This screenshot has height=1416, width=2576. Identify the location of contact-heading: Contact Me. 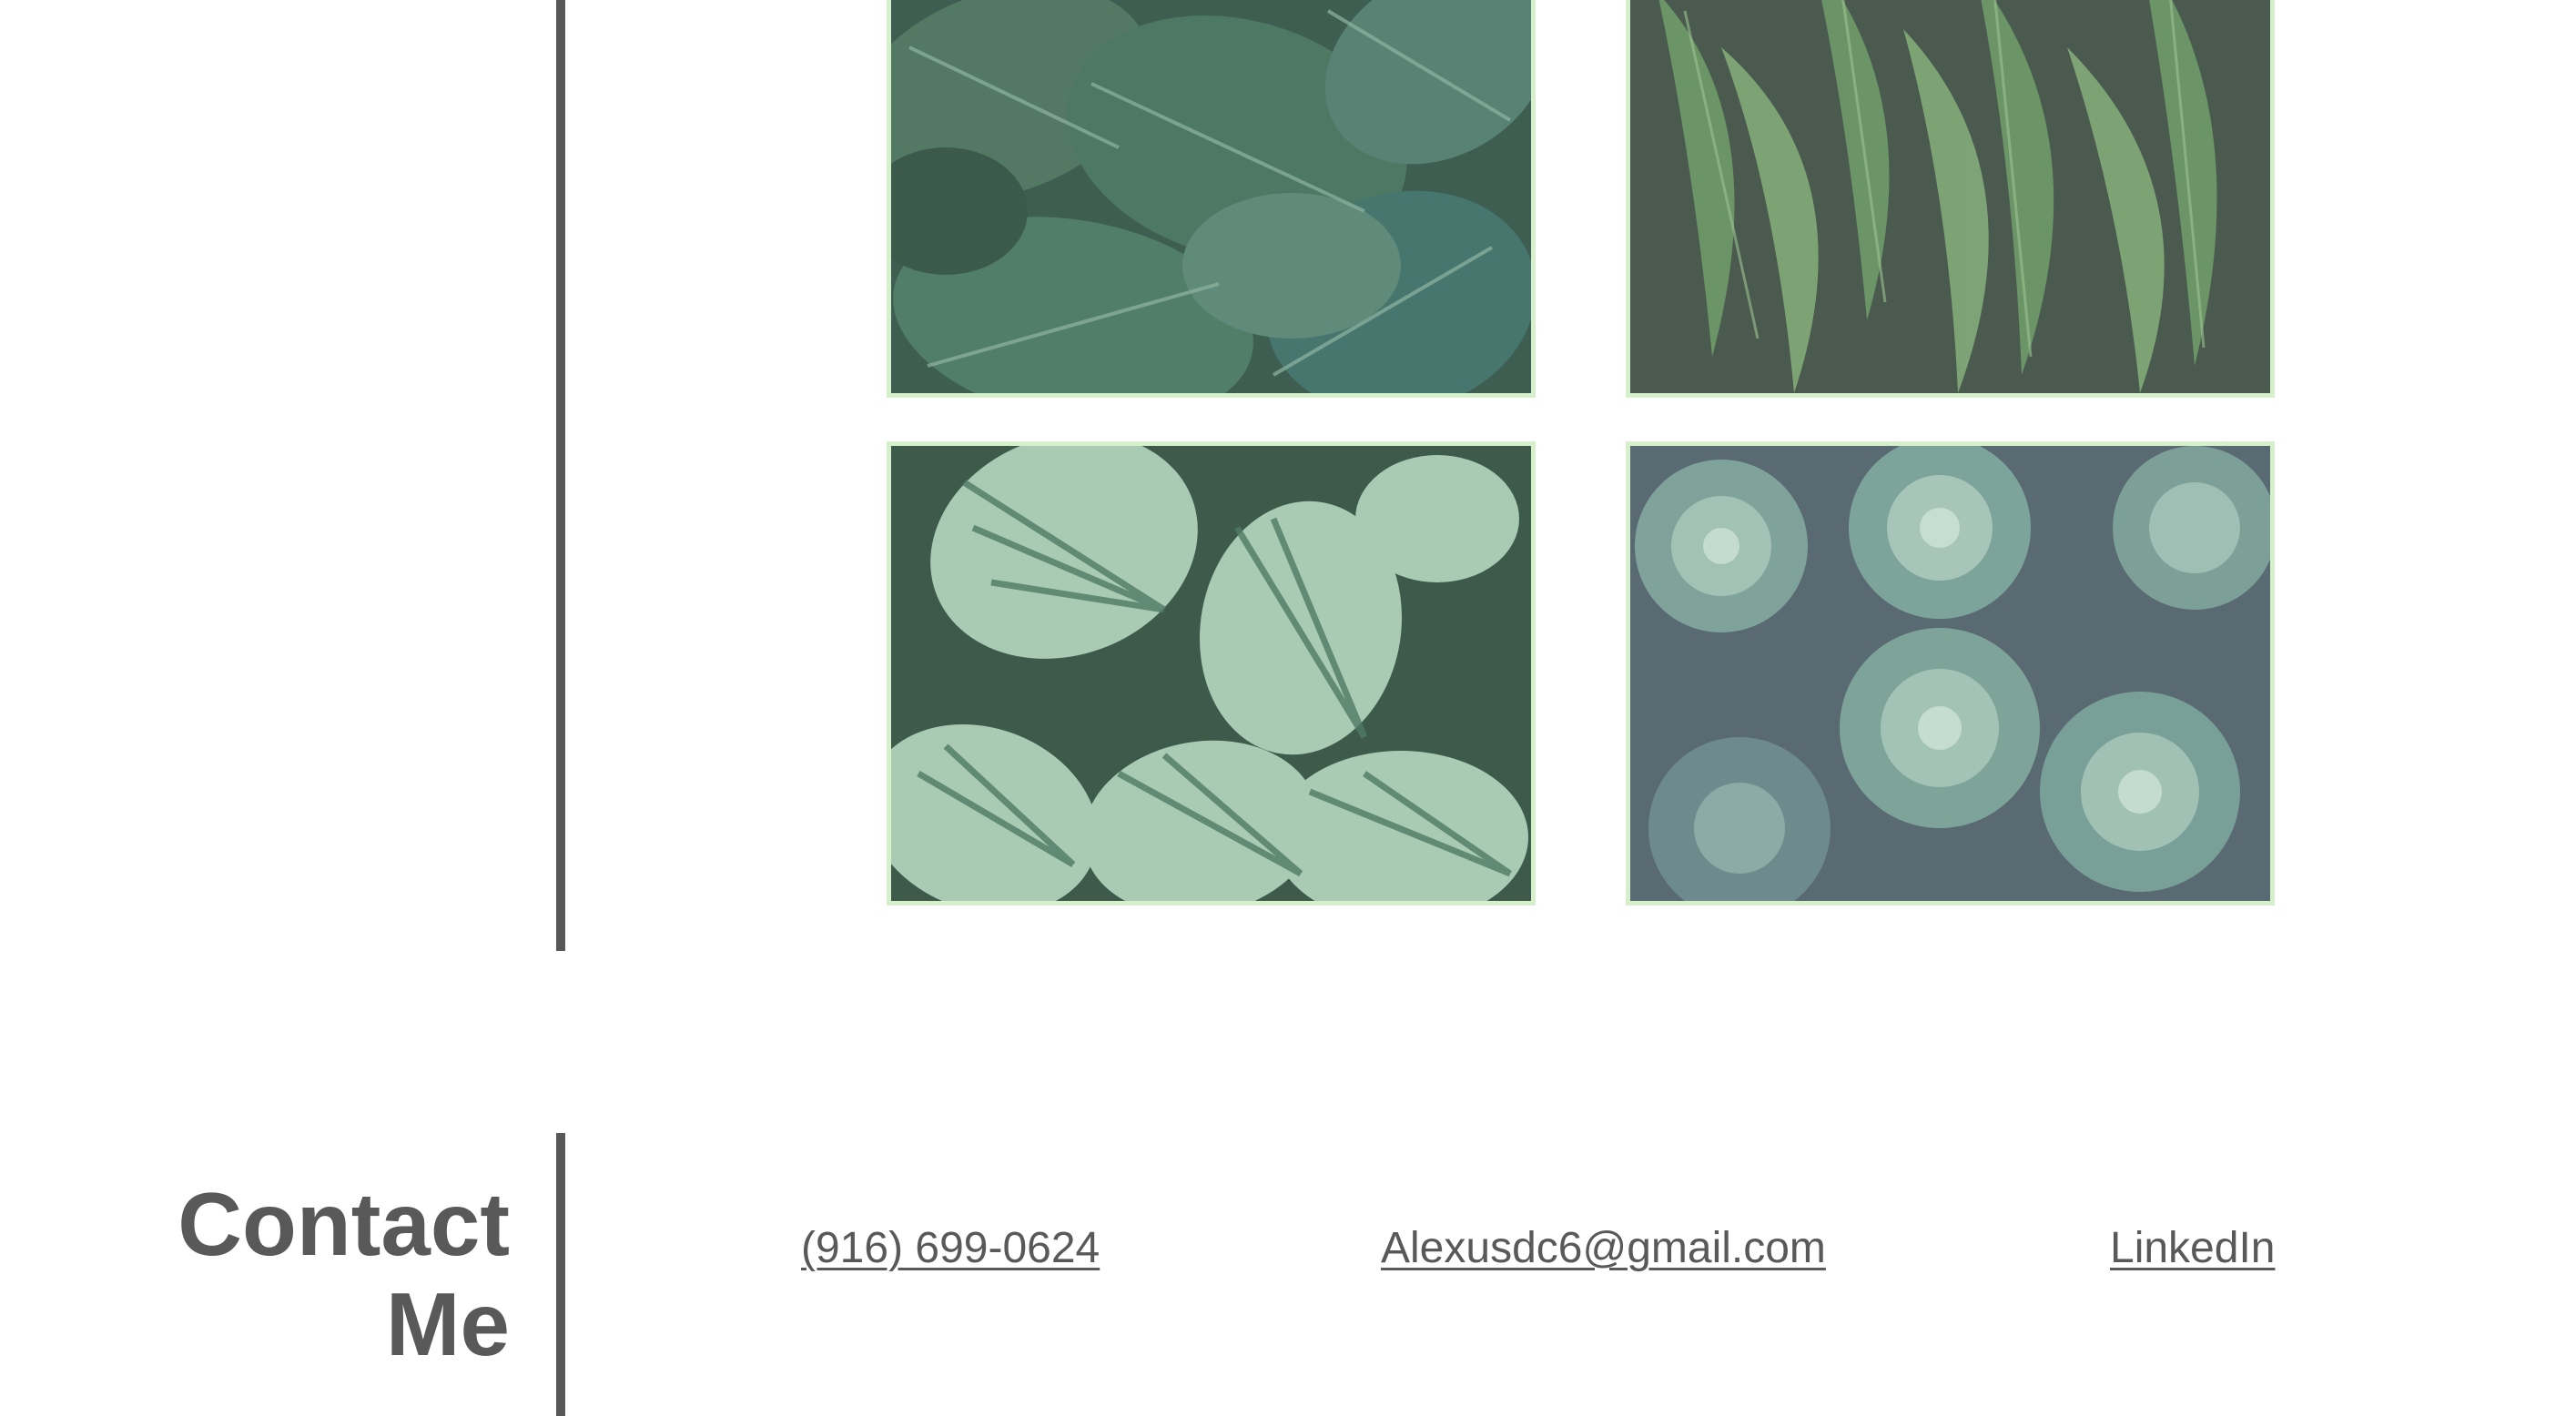
(343, 1274).